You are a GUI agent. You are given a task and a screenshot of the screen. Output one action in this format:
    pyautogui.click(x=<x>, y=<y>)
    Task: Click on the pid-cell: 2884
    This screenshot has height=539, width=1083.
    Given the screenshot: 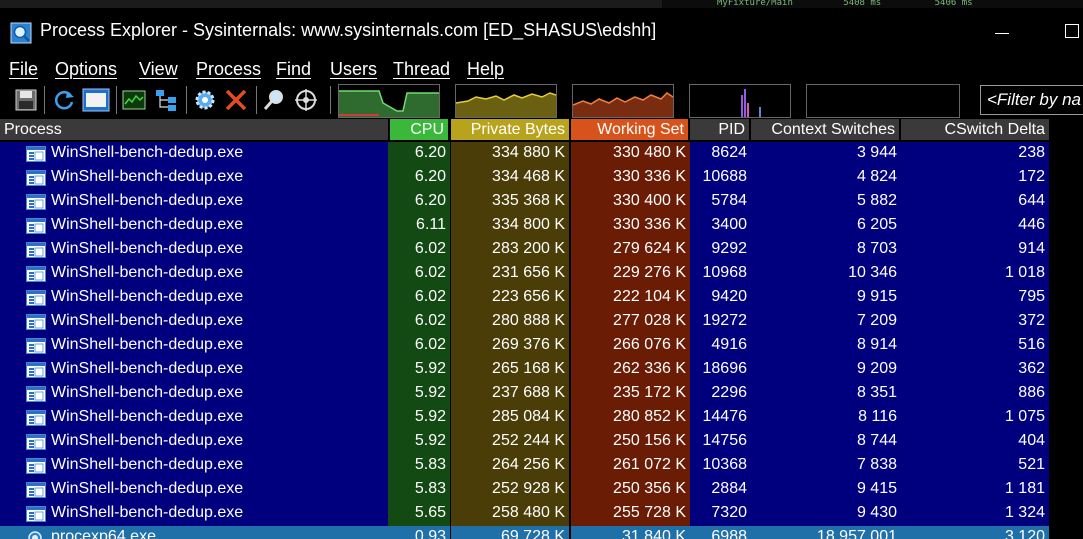 What is the action you would take?
    pyautogui.click(x=720, y=490)
    